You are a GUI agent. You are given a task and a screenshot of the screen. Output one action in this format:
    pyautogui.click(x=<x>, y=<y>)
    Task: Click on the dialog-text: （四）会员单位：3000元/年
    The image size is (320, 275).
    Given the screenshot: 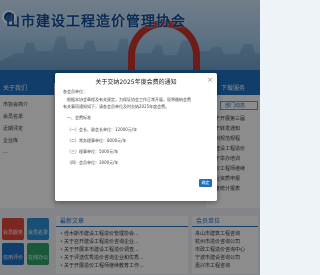 What is the action you would take?
    pyautogui.click(x=93, y=162)
    